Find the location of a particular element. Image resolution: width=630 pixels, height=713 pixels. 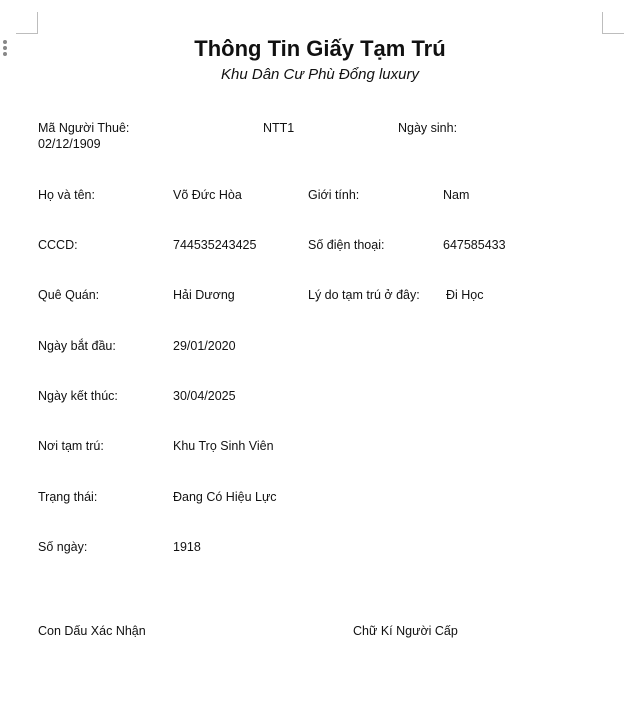

tenant-id-label: Mã Người Thuê: is located at coordinates (84, 128).